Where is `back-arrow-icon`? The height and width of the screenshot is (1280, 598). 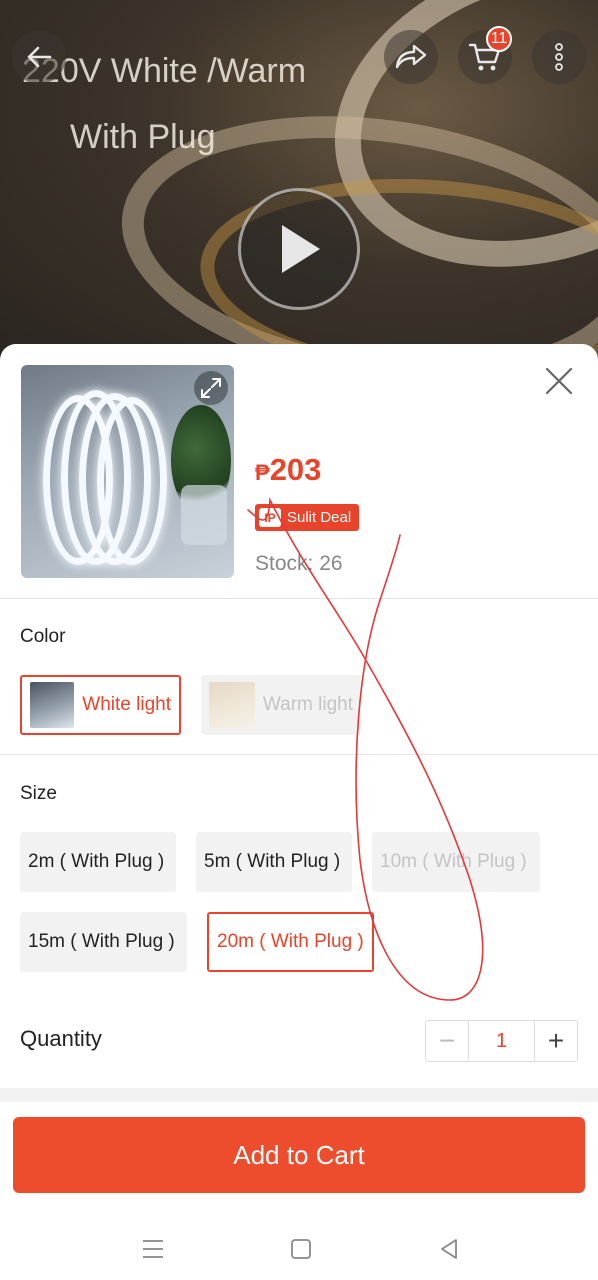 back-arrow-icon is located at coordinates (39, 57).